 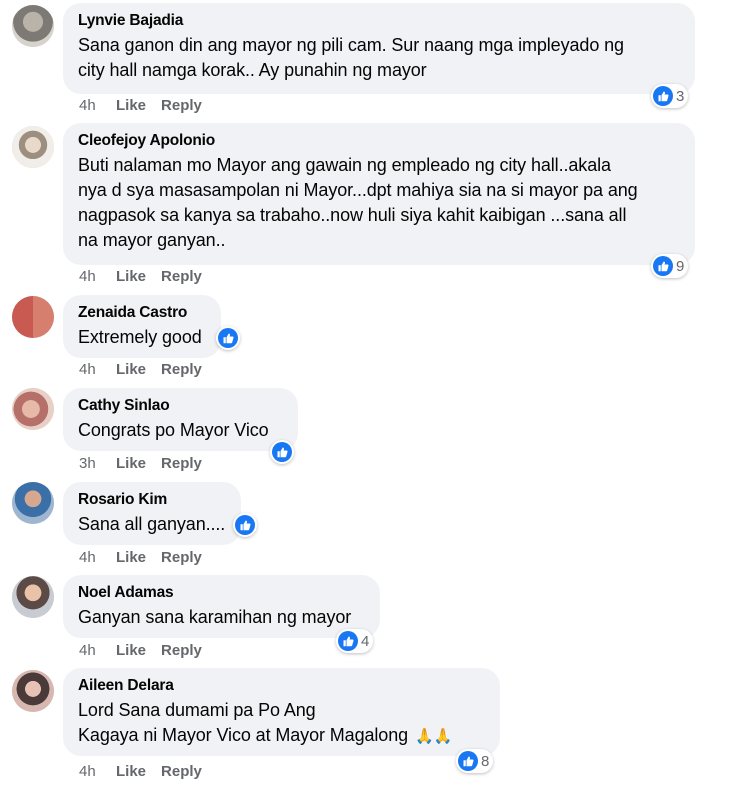 I want to click on reaction-count: 4, so click(x=365, y=641).